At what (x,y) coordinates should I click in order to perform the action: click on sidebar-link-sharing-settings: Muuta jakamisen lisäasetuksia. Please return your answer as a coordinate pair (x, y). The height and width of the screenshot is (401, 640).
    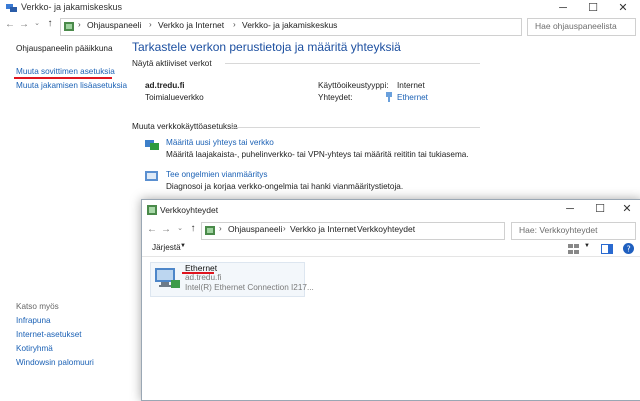
    Looking at the image, I should click on (71, 85).